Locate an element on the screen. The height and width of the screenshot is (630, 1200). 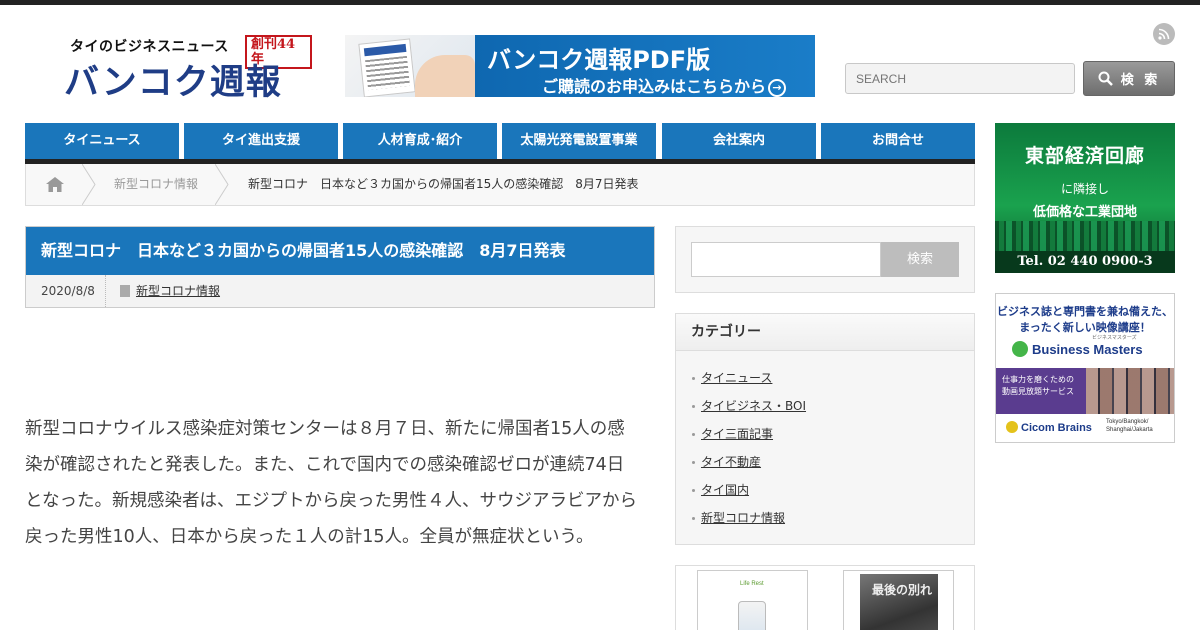
category-label: タイ国内 is located at coordinates (725, 490).